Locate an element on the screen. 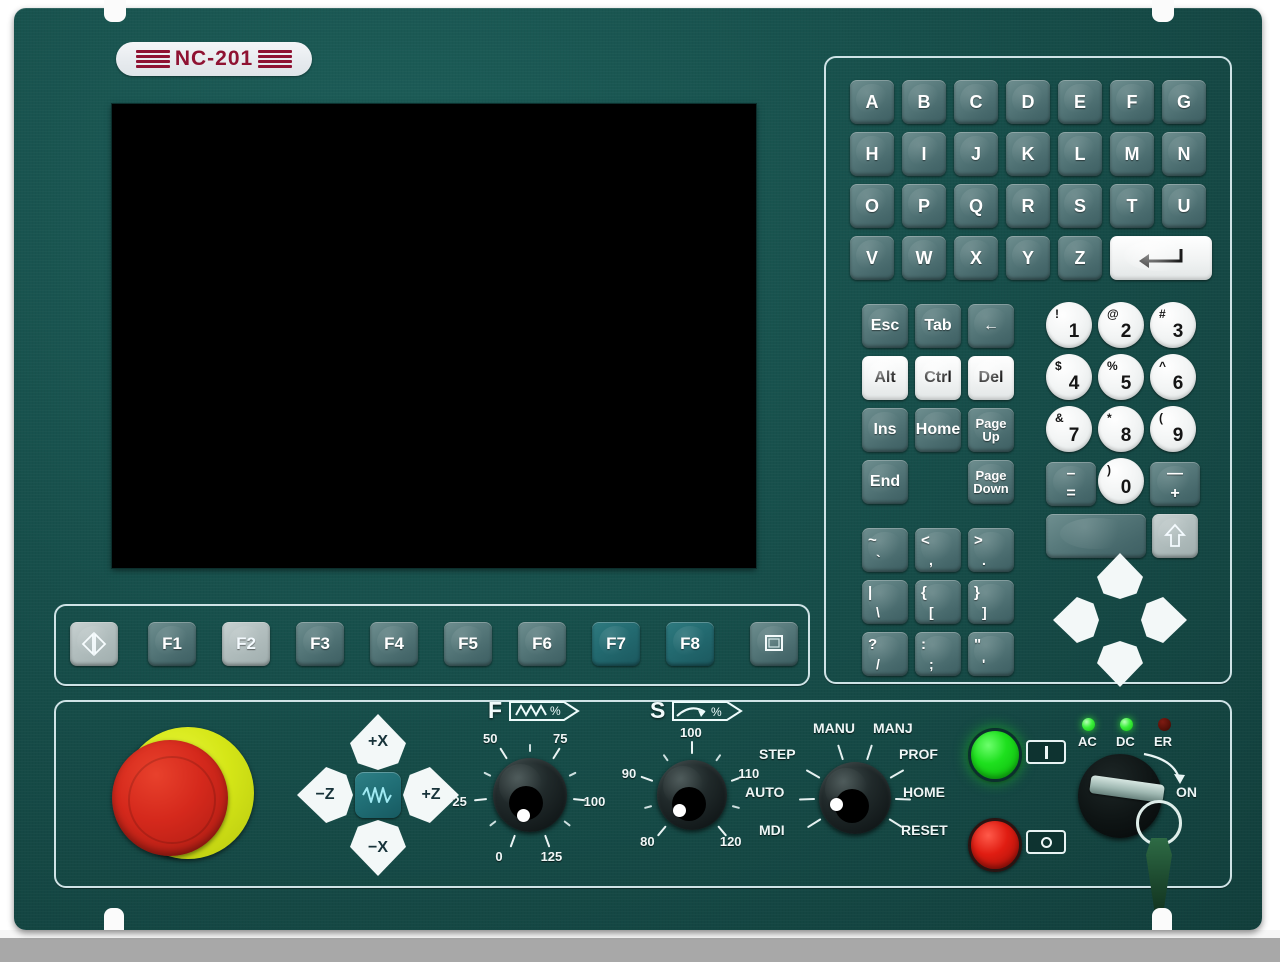 The height and width of the screenshot is (962, 1280). key-y: Y is located at coordinates (1028, 258).